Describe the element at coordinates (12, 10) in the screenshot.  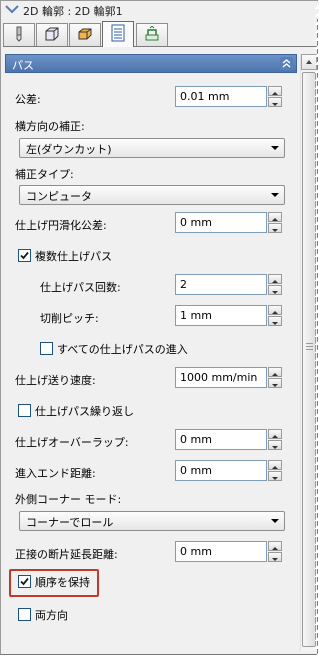
I see `collapse-arrow-icon` at that location.